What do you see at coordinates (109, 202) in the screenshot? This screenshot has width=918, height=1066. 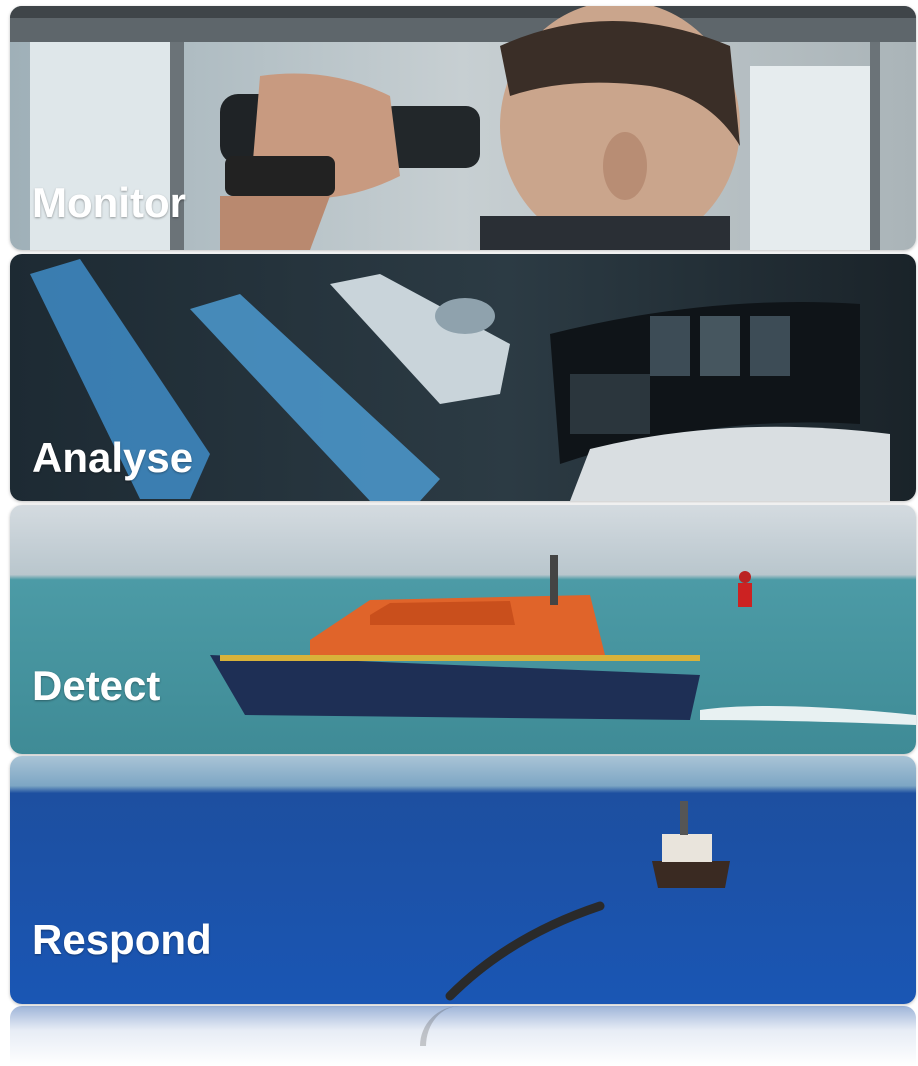 I see `monitor-label: Monitor` at bounding box center [109, 202].